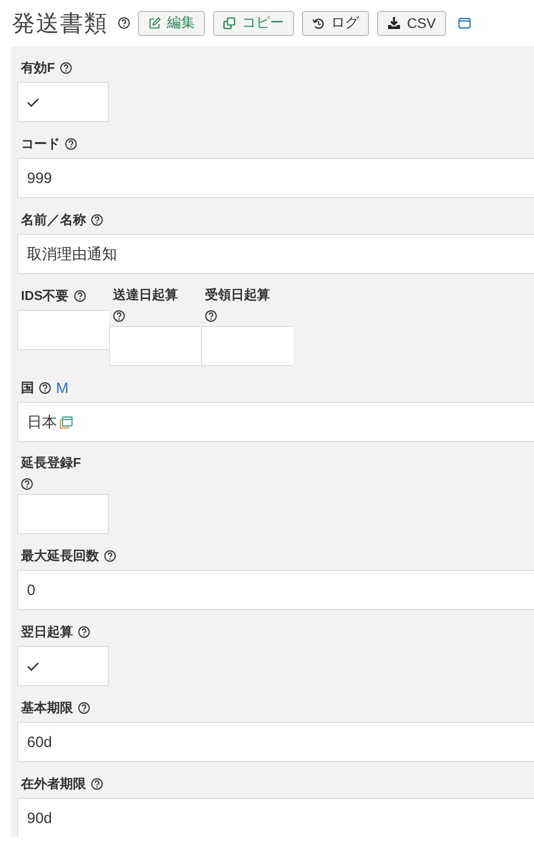 This screenshot has width=534, height=845. I want to click on field-label: 有効F, so click(38, 68).